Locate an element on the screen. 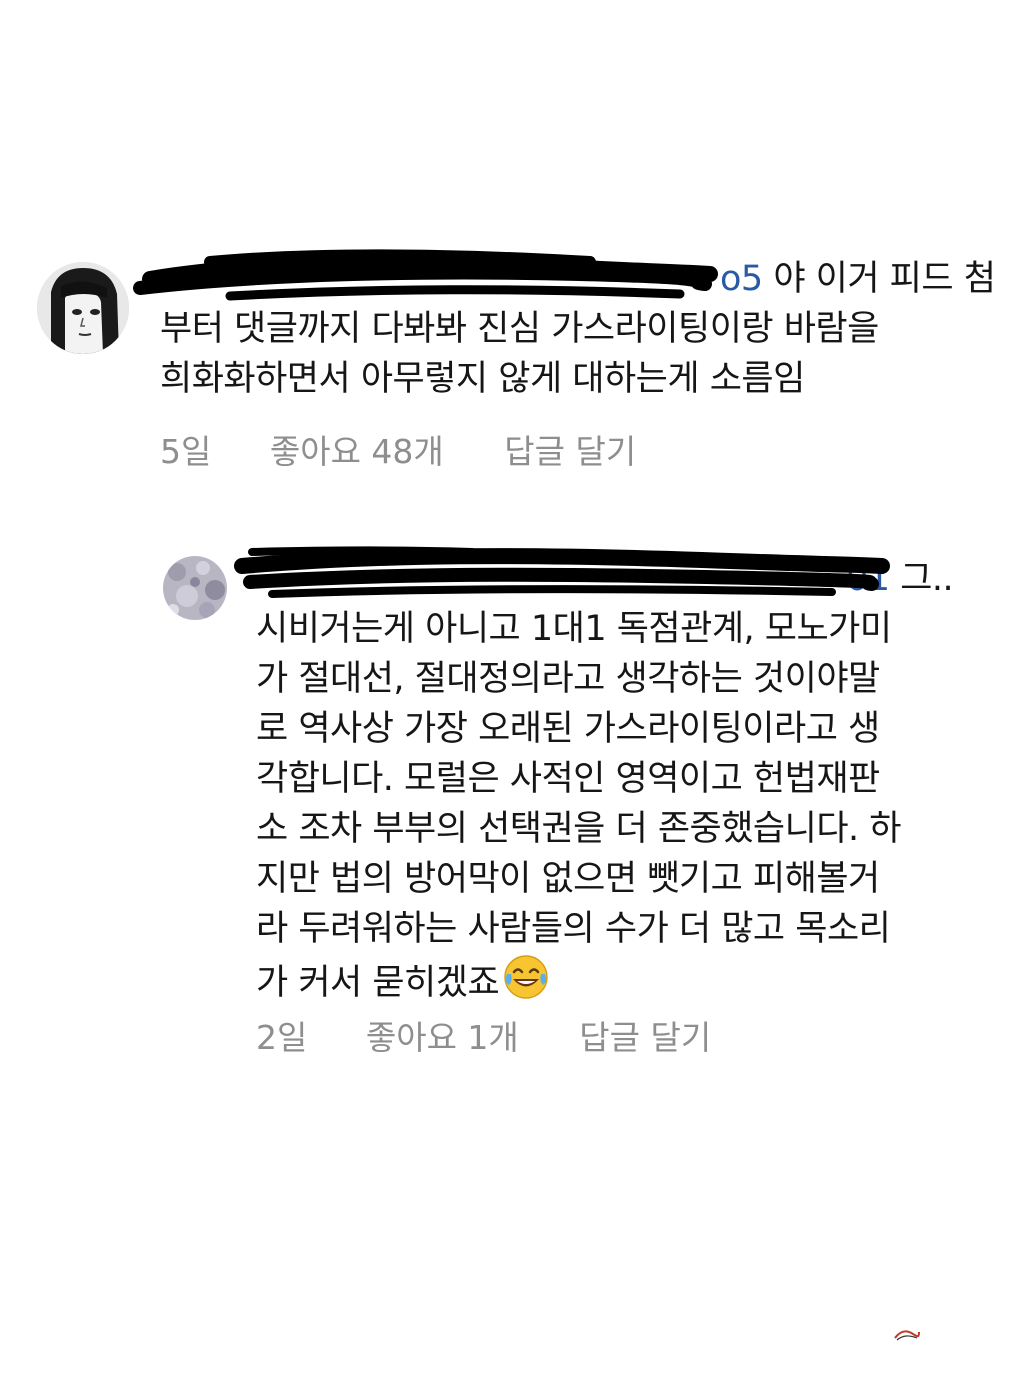  comment-line: 가 커서 묻히겠죠 is located at coordinates (604, 979).